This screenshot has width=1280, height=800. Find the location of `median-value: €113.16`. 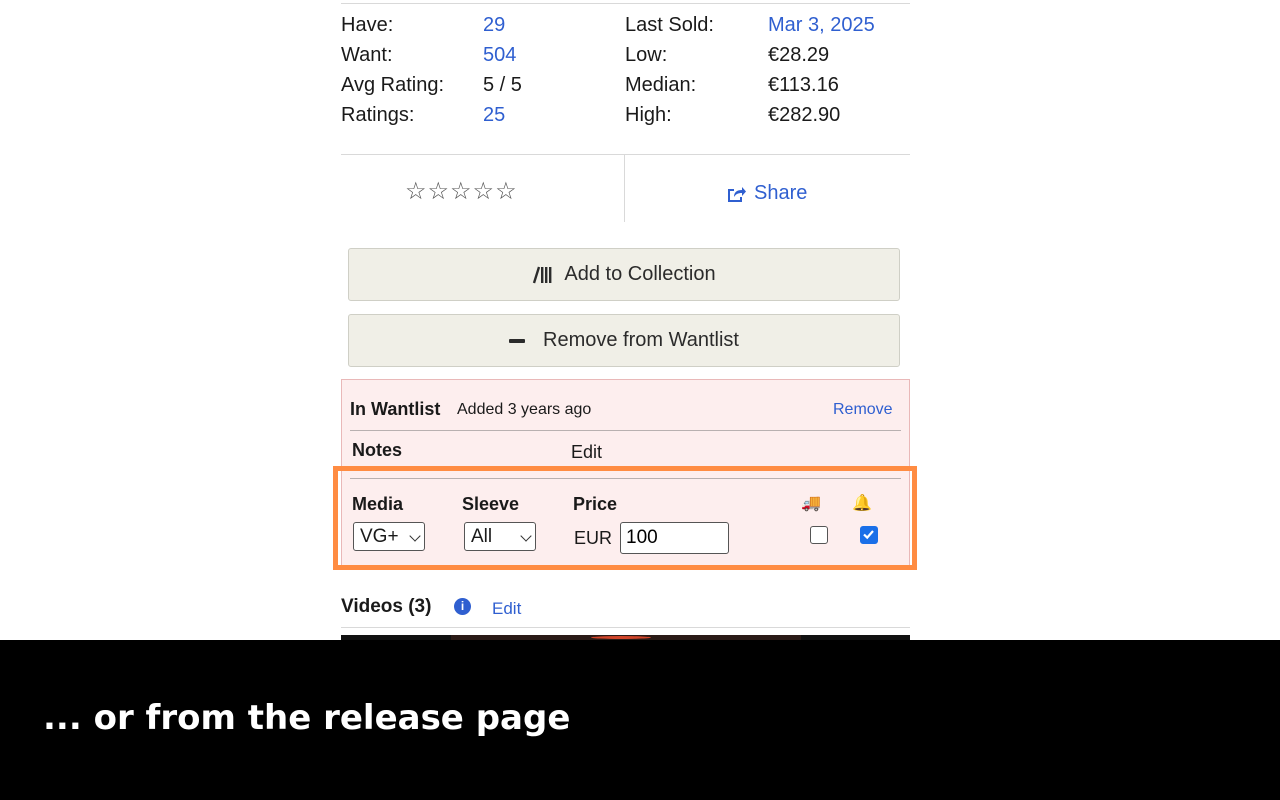

median-value: €113.16 is located at coordinates (803, 85).